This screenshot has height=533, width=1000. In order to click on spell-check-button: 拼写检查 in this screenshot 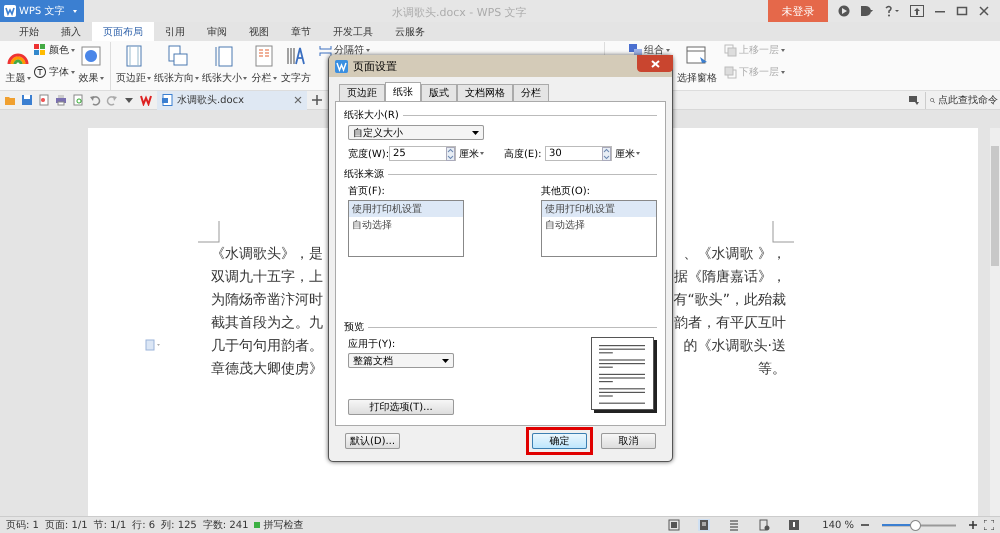, I will do `click(279, 525)`.